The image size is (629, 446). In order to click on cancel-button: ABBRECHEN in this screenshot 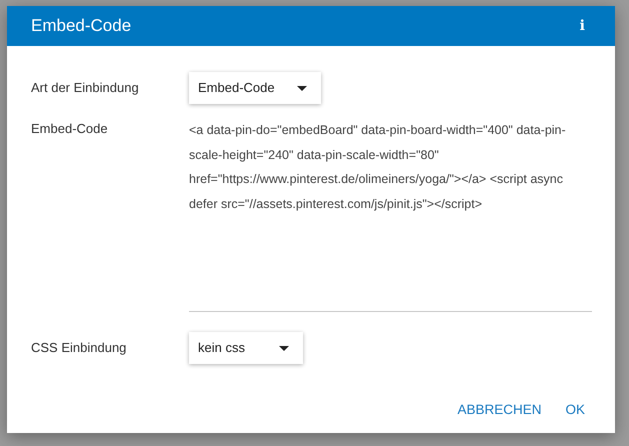, I will do `click(499, 410)`.